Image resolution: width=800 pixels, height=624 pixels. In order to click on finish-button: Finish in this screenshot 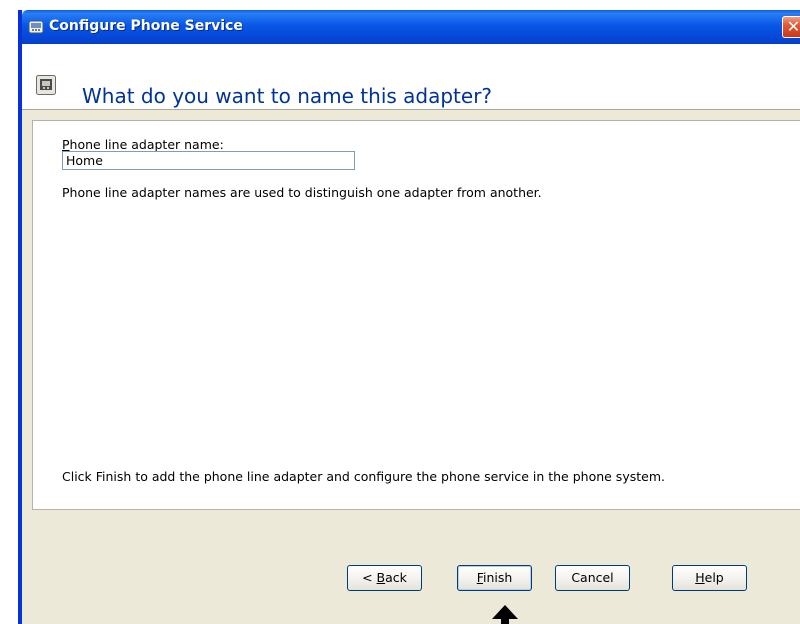, I will do `click(494, 578)`.